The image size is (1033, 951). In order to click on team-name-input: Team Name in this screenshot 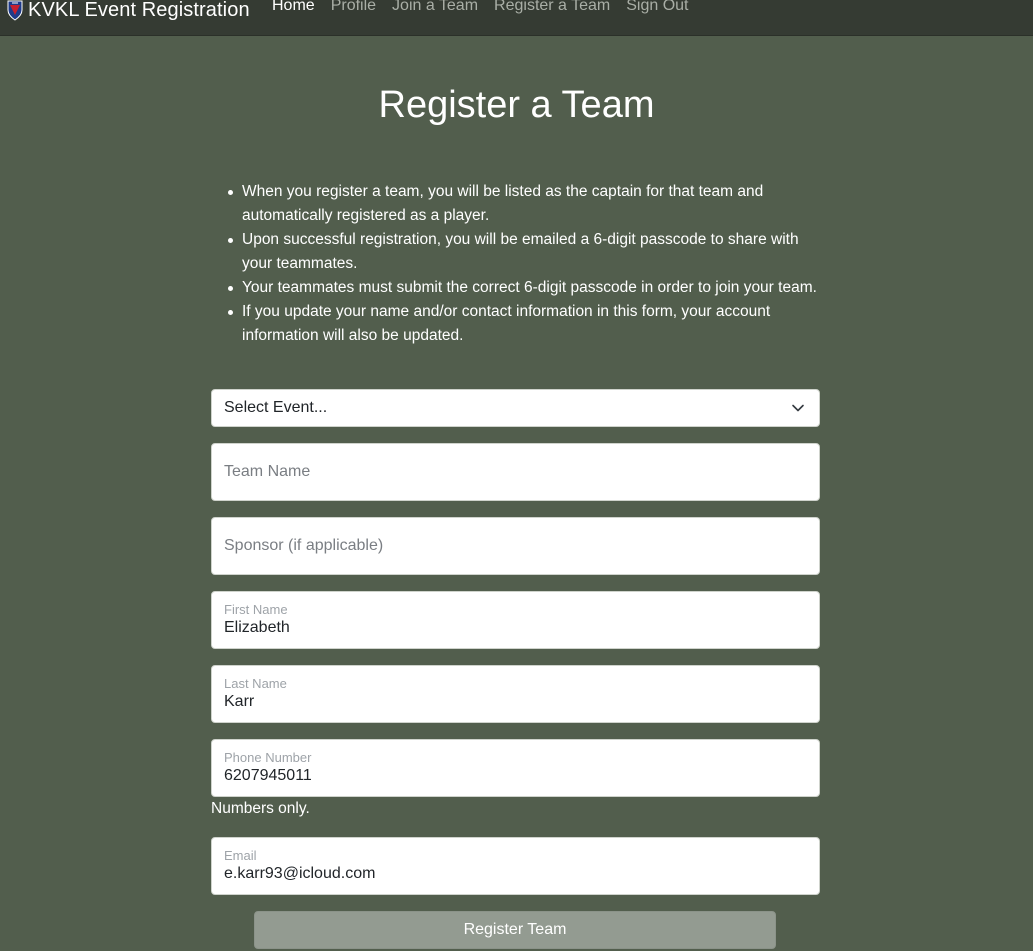, I will do `click(515, 472)`.